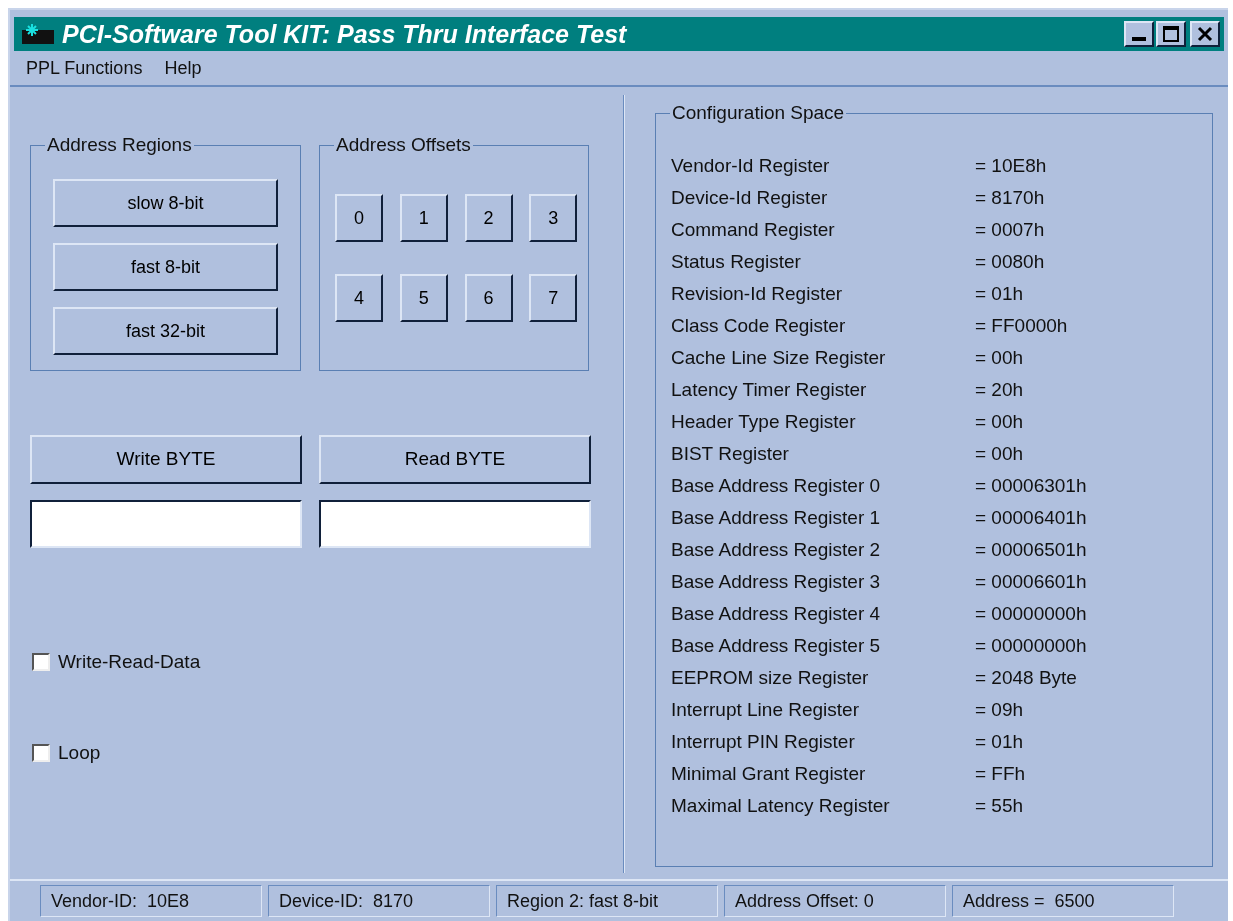 Image resolution: width=1233 pixels, height=921 pixels. Describe the element at coordinates (769, 773) in the screenshot. I see `register-label: Minimal Grant Register` at that location.